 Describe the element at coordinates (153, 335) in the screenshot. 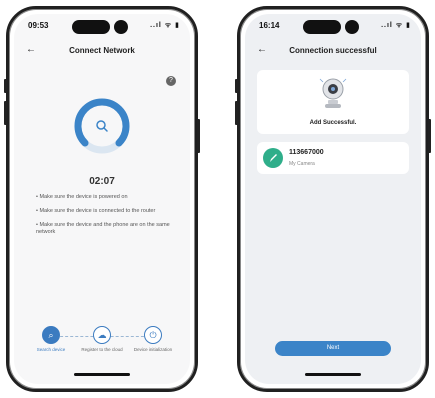

I see `power-icon: ⏻` at that location.